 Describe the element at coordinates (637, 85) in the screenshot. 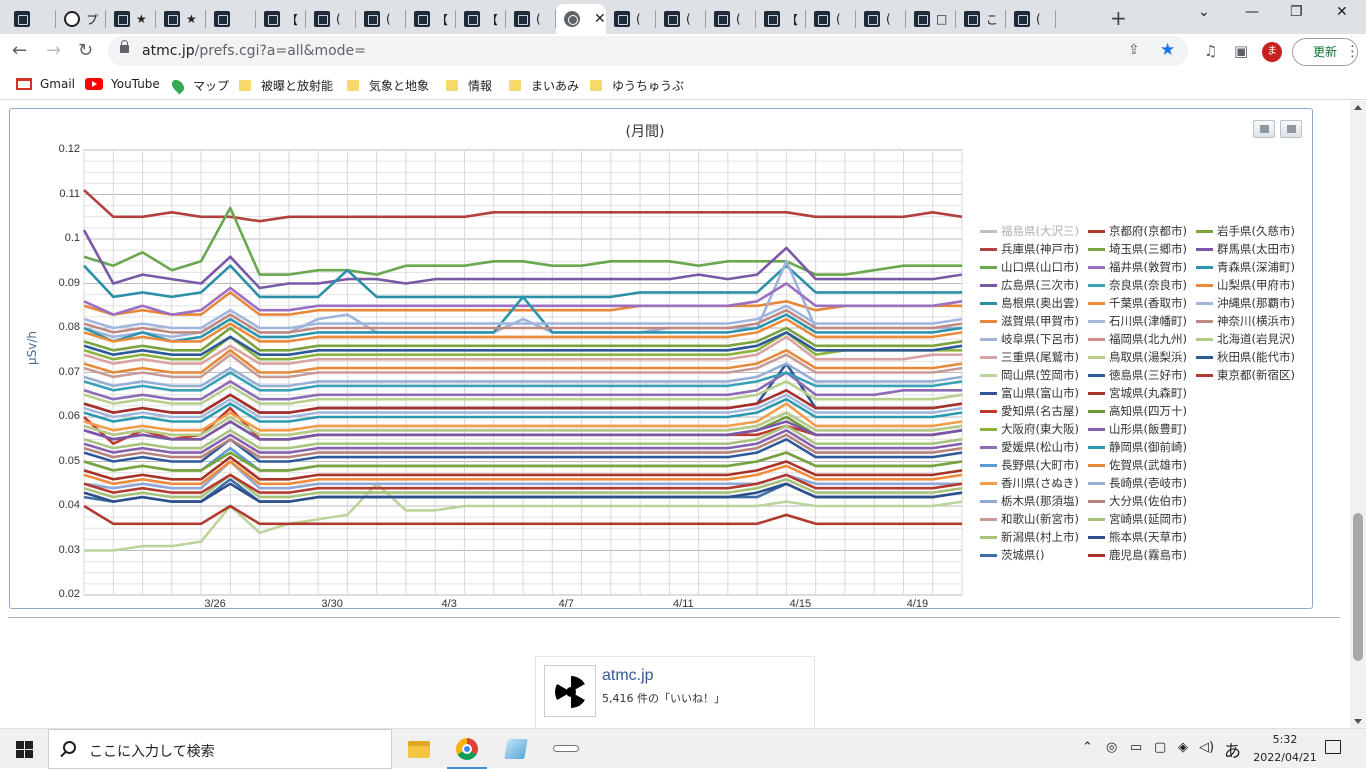

I see `bookmark-folder: ゆうちゅうぶ` at that location.